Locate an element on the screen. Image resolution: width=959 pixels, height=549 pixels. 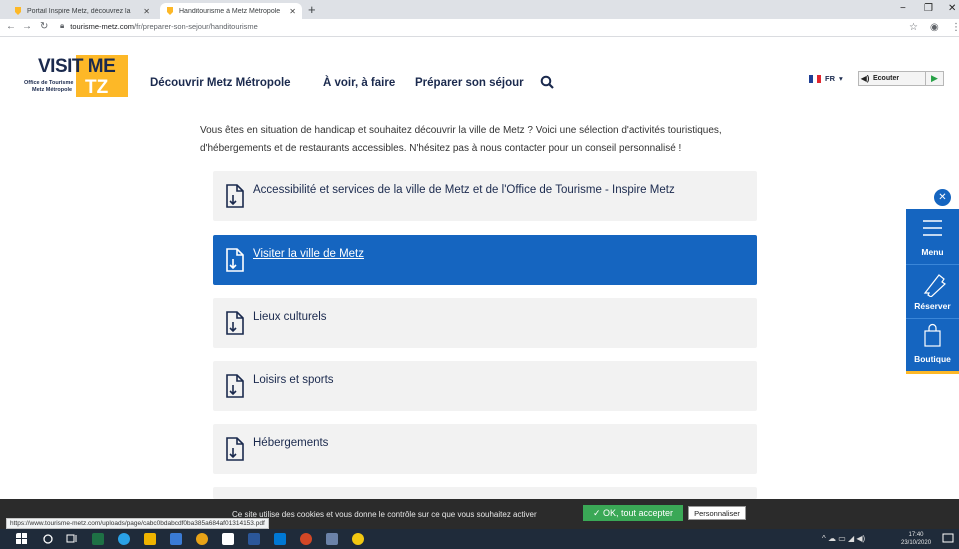
mail-icon is located at coordinates (176, 539).